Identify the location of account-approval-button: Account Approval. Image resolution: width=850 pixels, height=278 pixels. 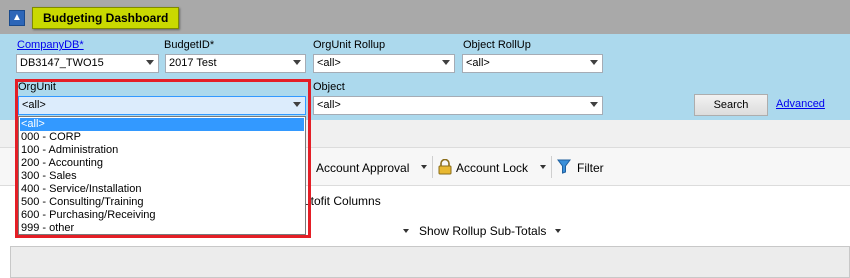
(362, 168).